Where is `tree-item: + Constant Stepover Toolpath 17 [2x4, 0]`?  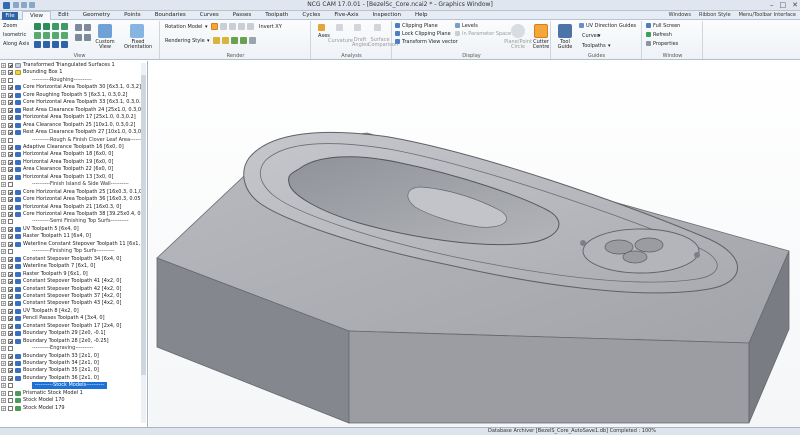 tree-item: + Constant Stepover Toolpath 17 [2x4, 0] is located at coordinates (73, 326).